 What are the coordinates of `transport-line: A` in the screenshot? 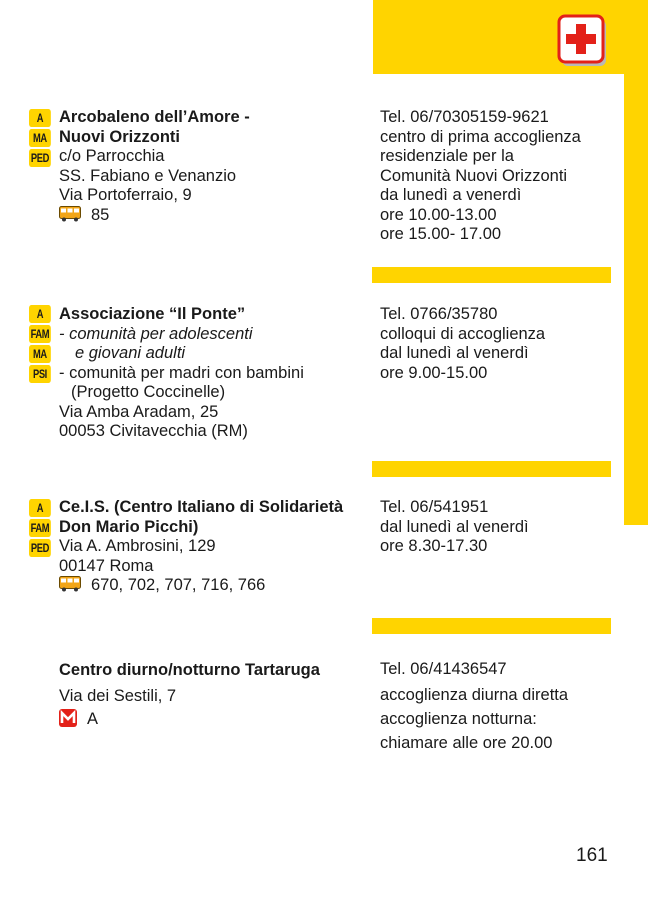 It's located at (189, 719).